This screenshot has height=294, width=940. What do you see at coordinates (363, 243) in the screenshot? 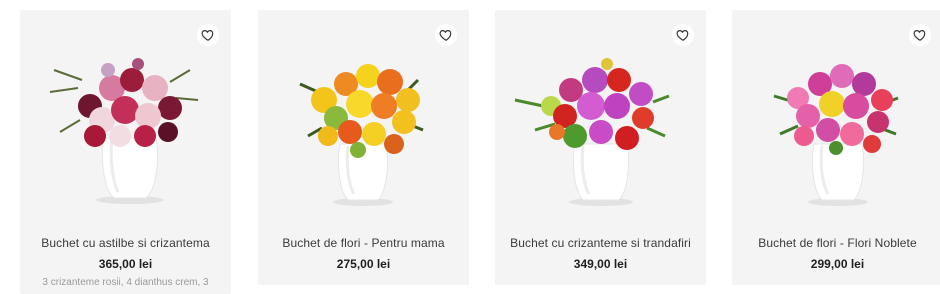
I see `product-title: Buchet de flori - Pentru mama` at bounding box center [363, 243].